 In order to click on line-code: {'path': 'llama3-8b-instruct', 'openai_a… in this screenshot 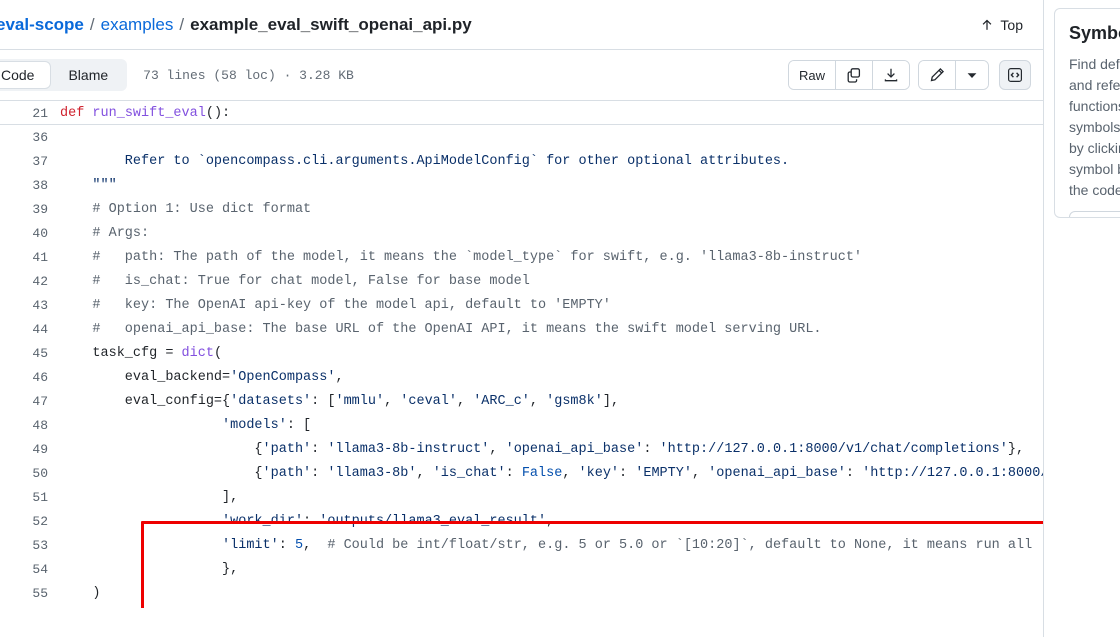, I will do `click(542, 449)`.